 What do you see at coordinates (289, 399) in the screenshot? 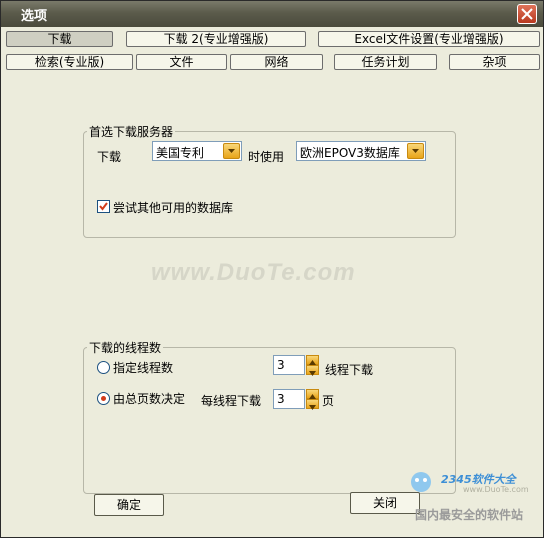
I see `pages-per-thread-input: 3` at bounding box center [289, 399].